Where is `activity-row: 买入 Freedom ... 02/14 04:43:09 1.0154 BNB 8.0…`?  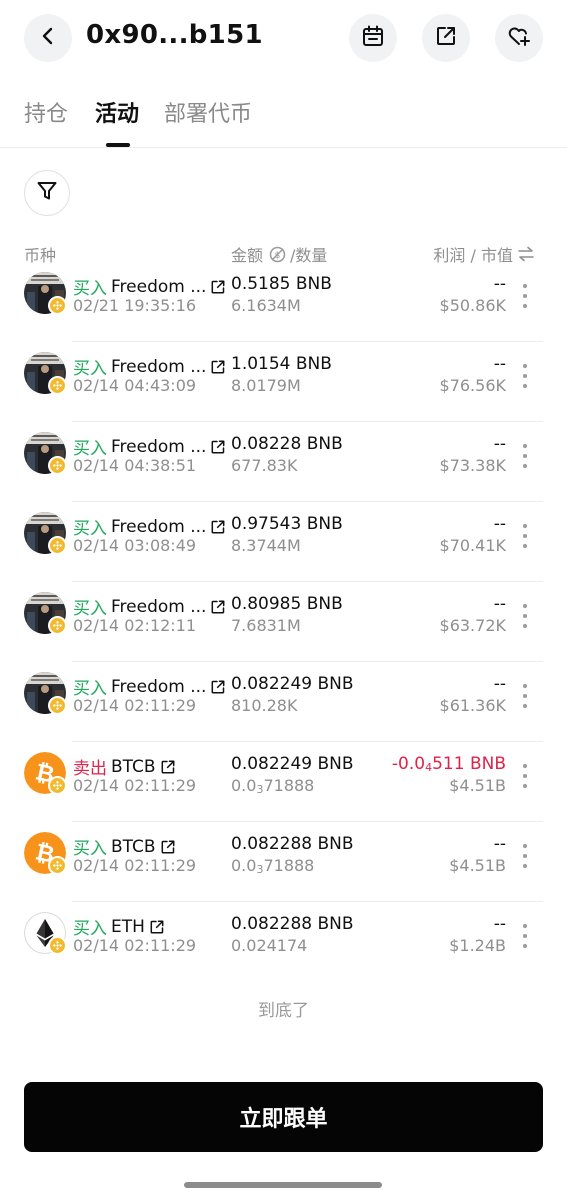
activity-row: 买入 Freedom ... 02/14 04:43:09 1.0154 BNB 8.0… is located at coordinates (283, 382).